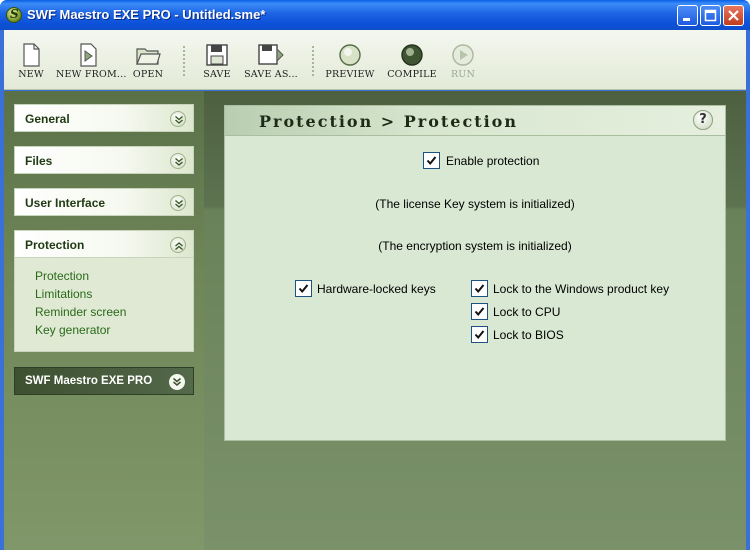  I want to click on sidebar-item-limitations: Limitations, so click(63, 294).